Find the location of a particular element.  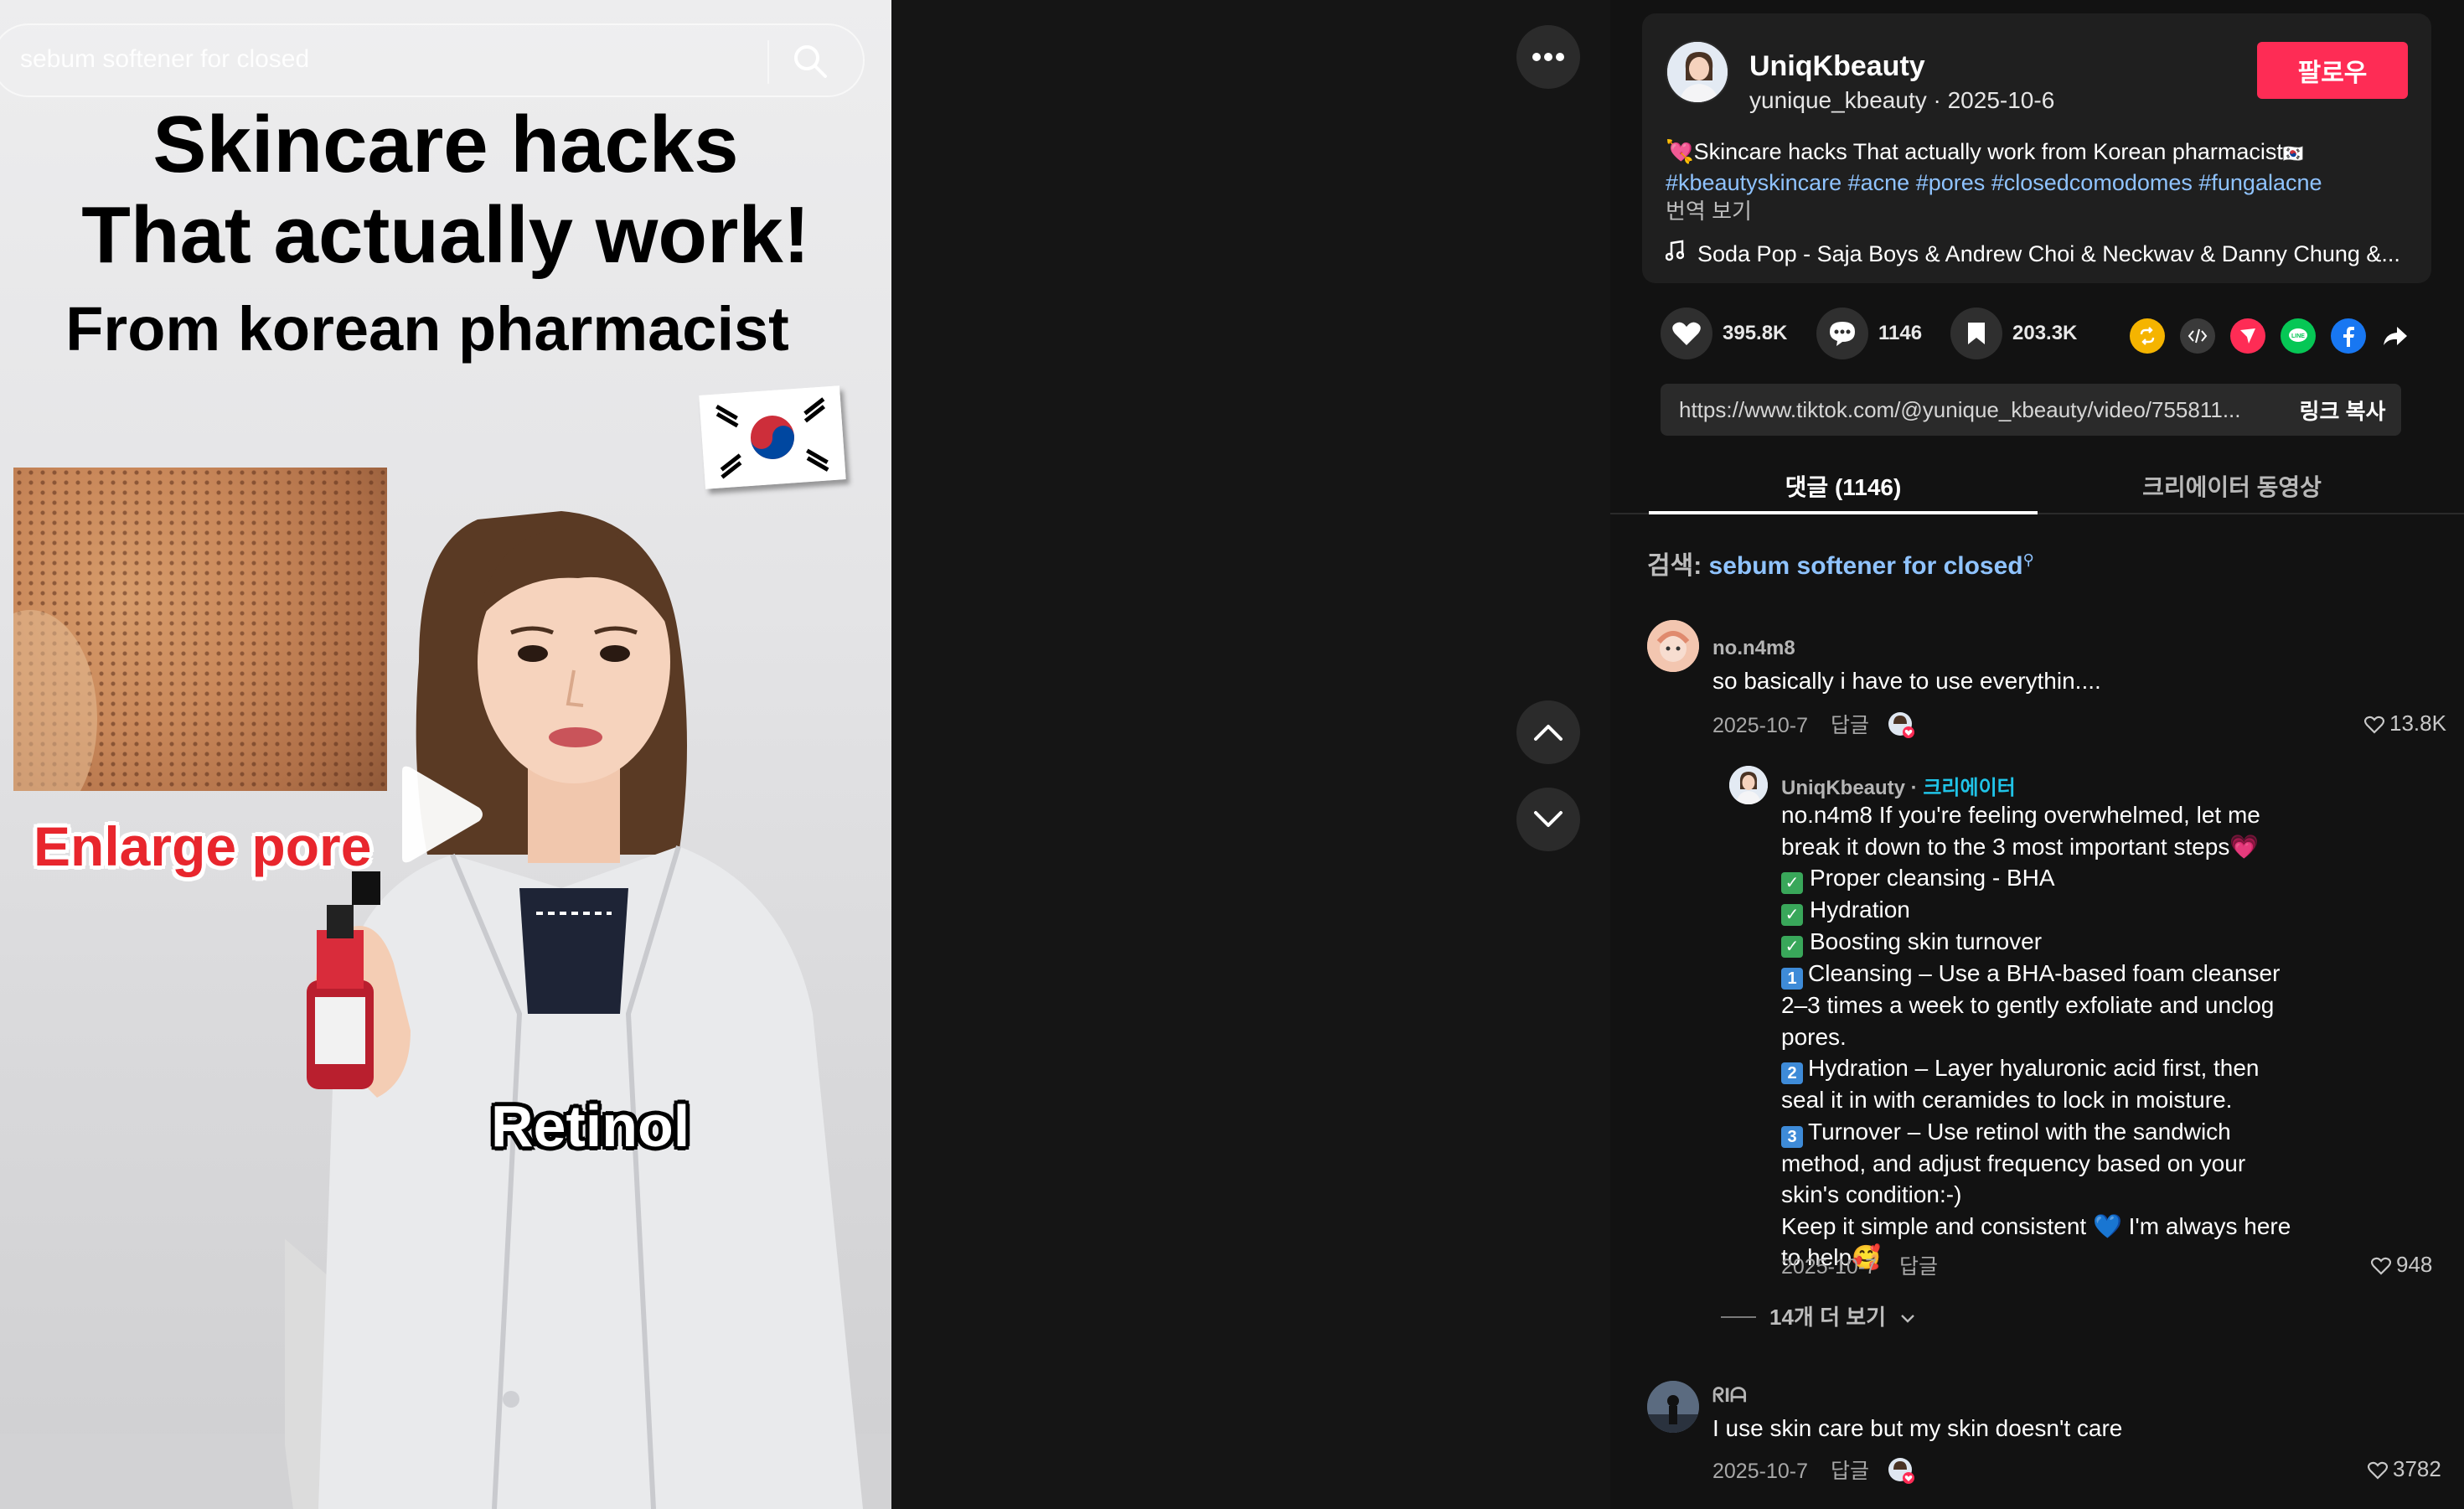

comment-action: 1146 is located at coordinates (1869, 333).